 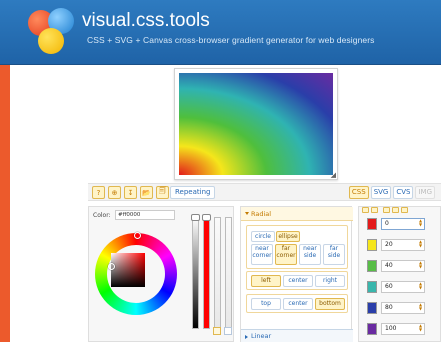 I want to click on size-near-side-line2: side, so click(x=310, y=255).